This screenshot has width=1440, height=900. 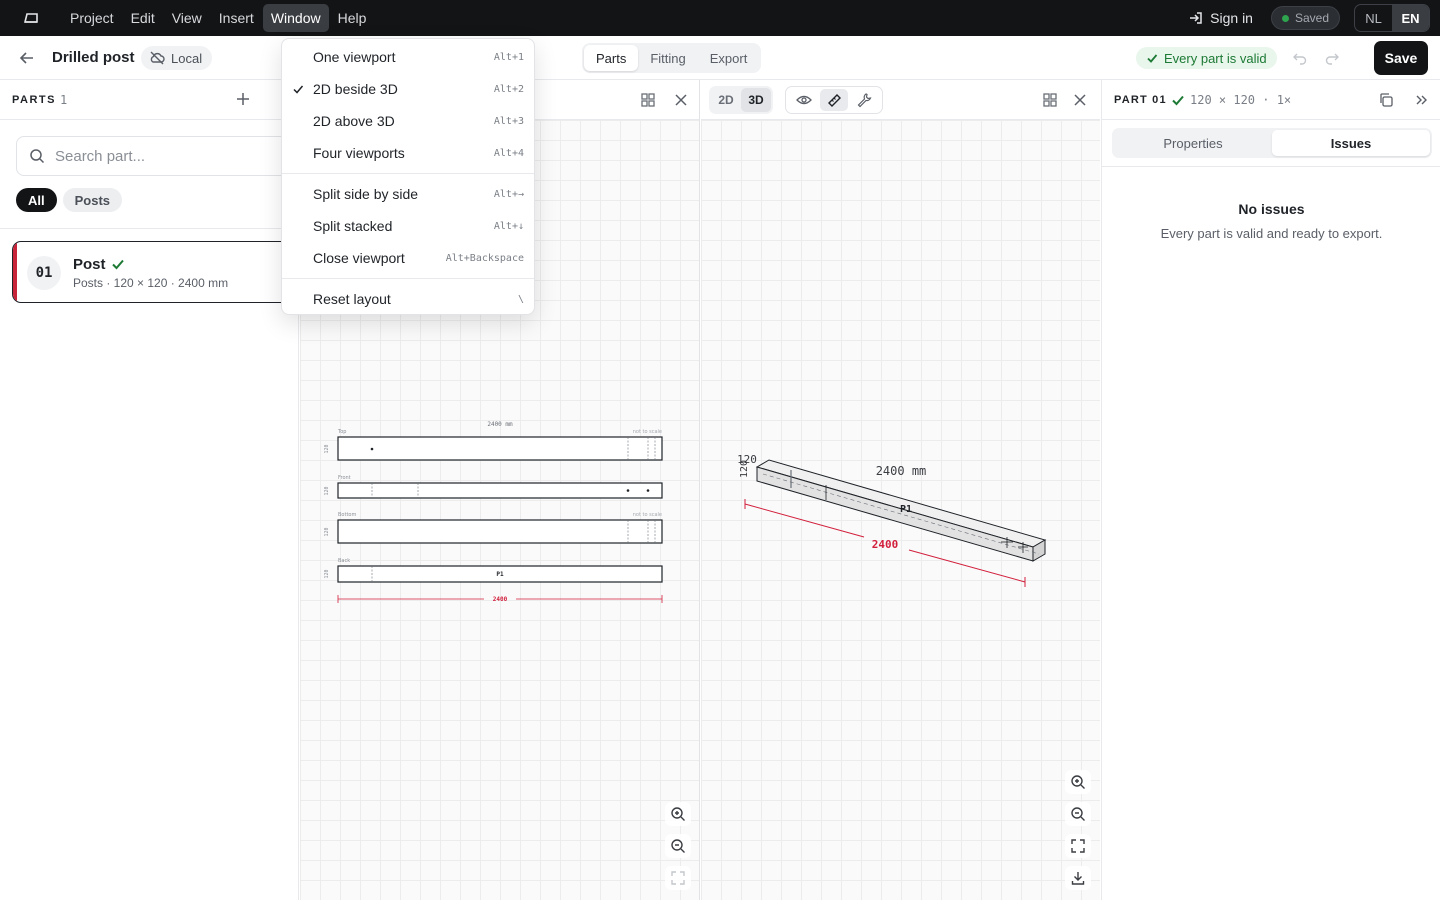 I want to click on view-size-bottom: 120, so click(x=327, y=531).